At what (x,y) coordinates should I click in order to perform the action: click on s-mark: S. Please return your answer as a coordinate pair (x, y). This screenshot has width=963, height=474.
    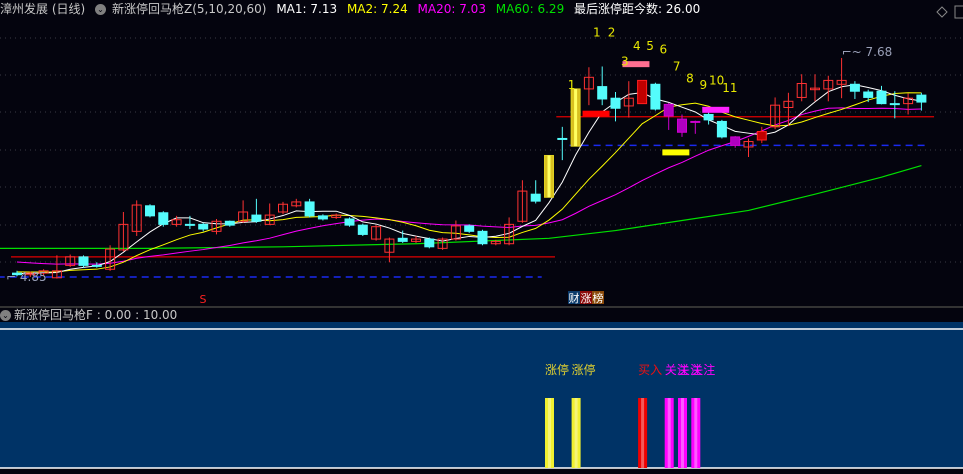
    Looking at the image, I should click on (203, 299).